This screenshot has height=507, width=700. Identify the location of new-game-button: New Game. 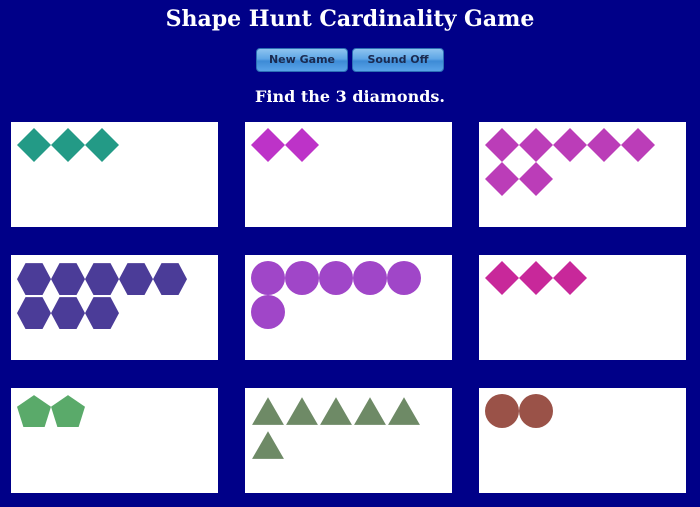
(302, 60).